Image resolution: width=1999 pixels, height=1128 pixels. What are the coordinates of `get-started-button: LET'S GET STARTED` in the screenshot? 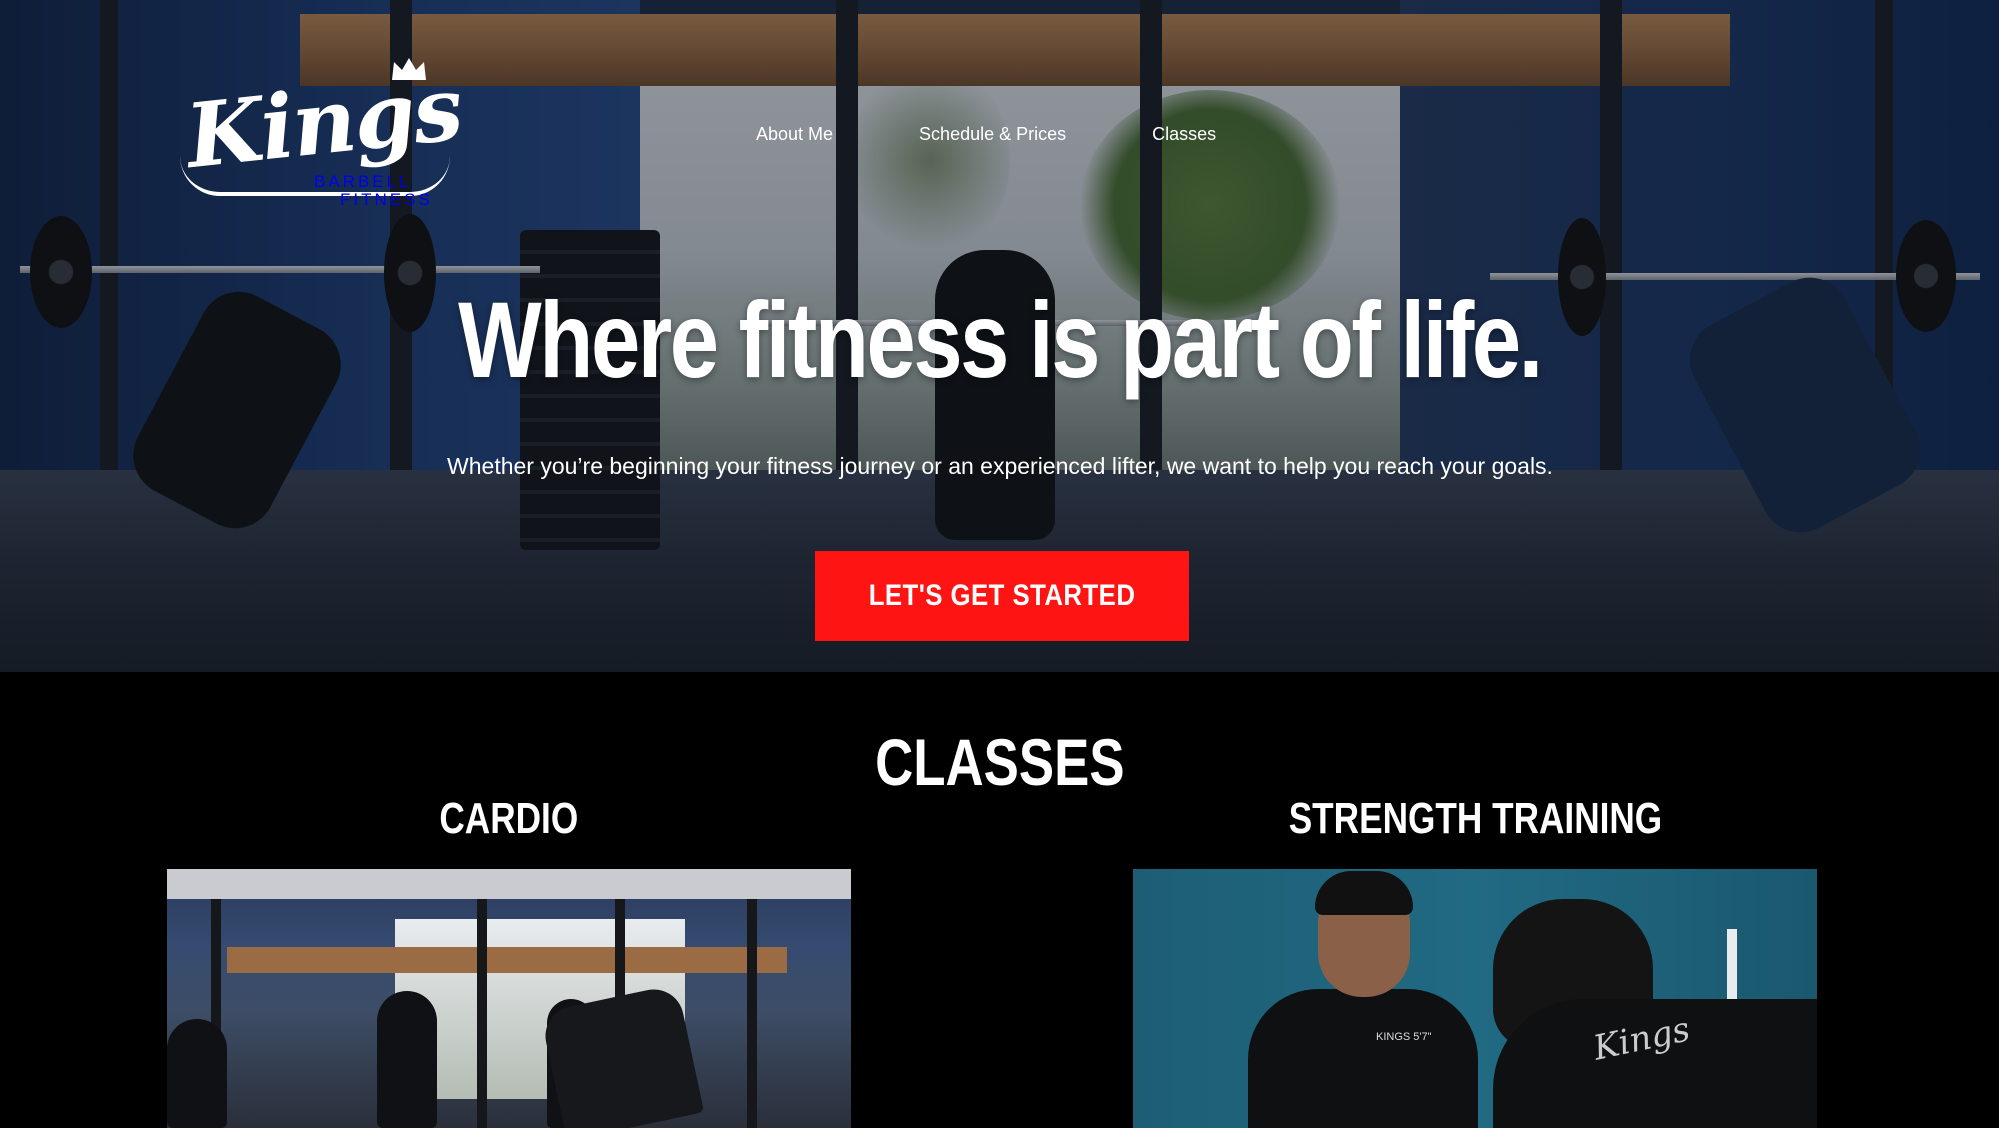 It's located at (1002, 596).